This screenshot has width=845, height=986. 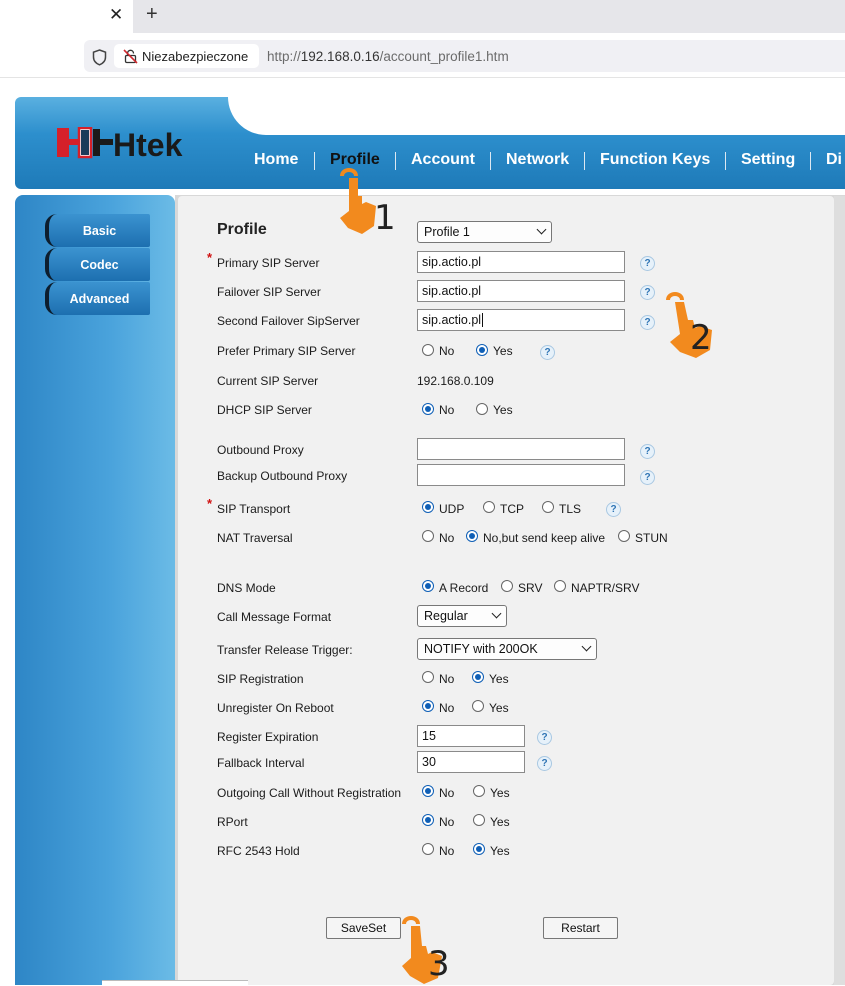 I want to click on backup-outbound-proxy-input, so click(x=521, y=475).